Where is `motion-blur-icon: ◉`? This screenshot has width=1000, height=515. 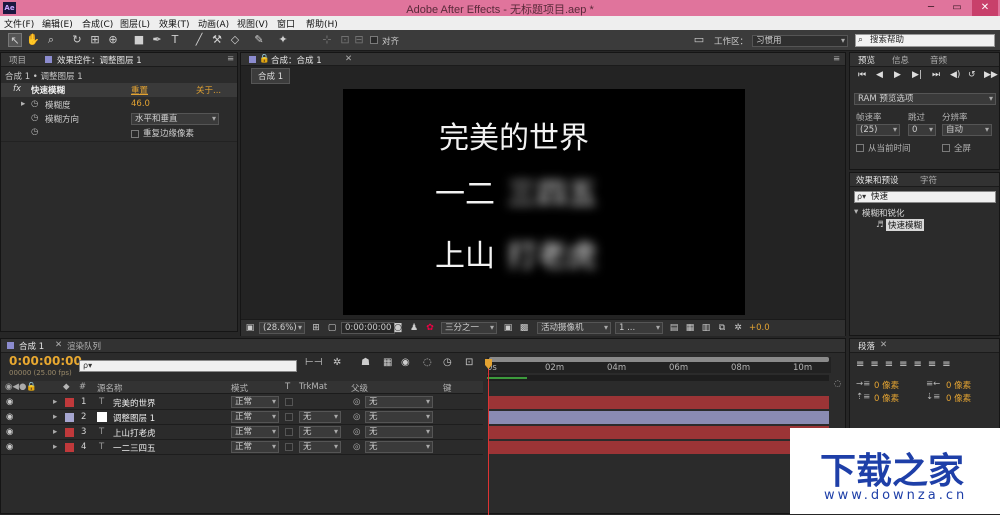
motion-blur-icon: ◉ is located at coordinates (405, 362).